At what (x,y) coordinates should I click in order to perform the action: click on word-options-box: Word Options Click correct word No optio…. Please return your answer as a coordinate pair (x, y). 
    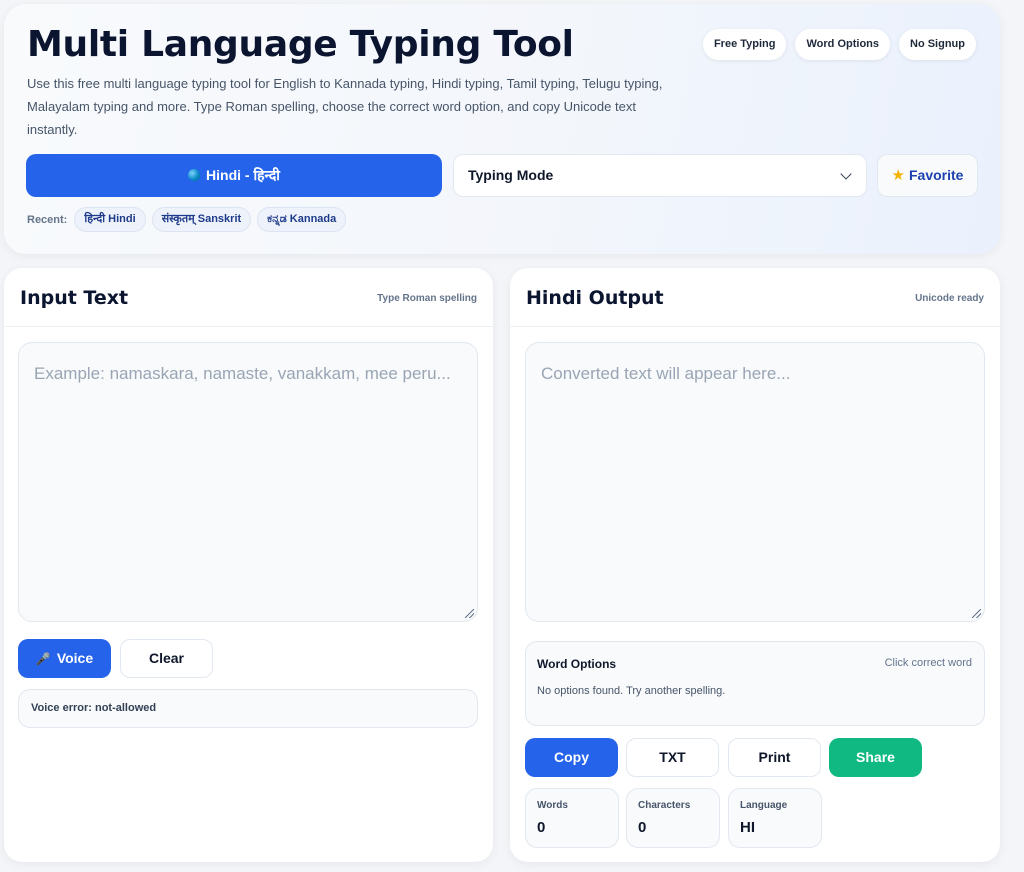
    Looking at the image, I should click on (755, 683).